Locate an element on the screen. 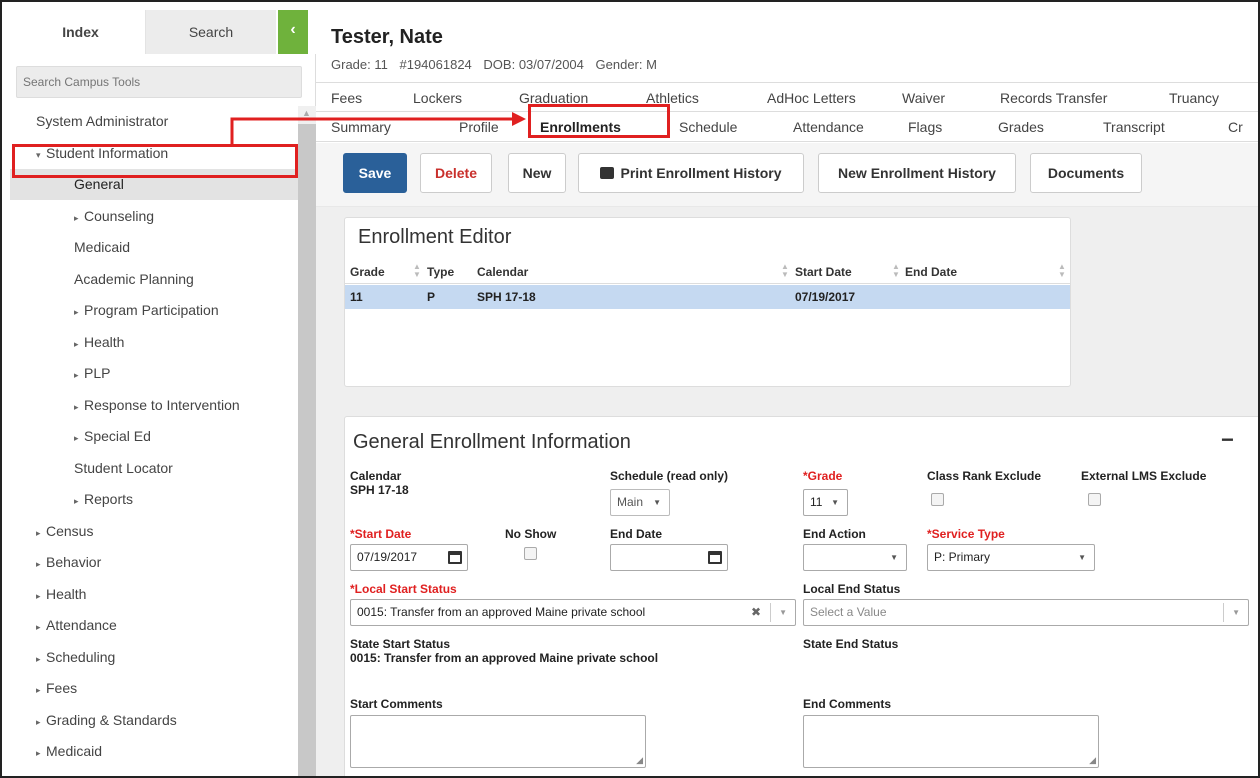 This screenshot has height=778, width=1260. sidebar-item: ▸ Response to Intervention is located at coordinates (154, 405).